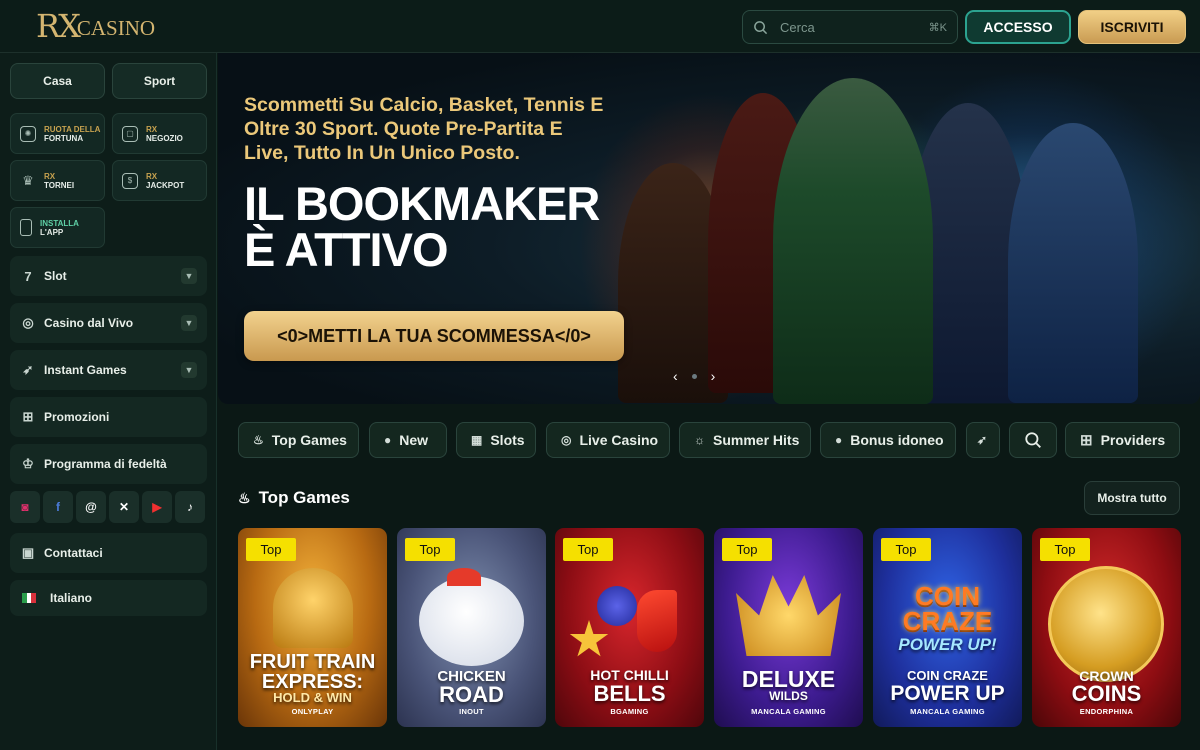 This screenshot has width=1200, height=750. Describe the element at coordinates (58, 26) in the screenshot. I see `logo-mark: RX` at that location.